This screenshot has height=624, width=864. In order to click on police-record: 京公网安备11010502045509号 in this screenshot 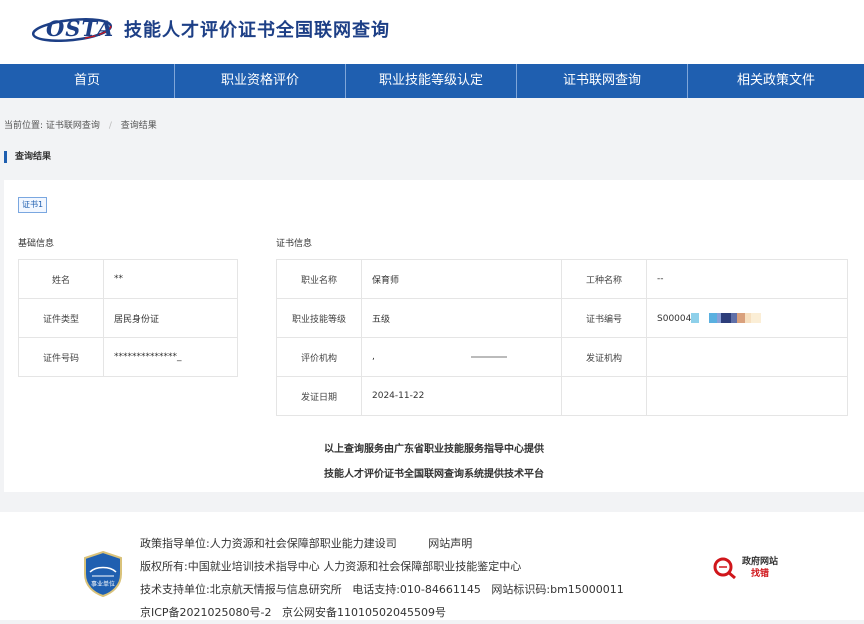, I will do `click(364, 612)`.